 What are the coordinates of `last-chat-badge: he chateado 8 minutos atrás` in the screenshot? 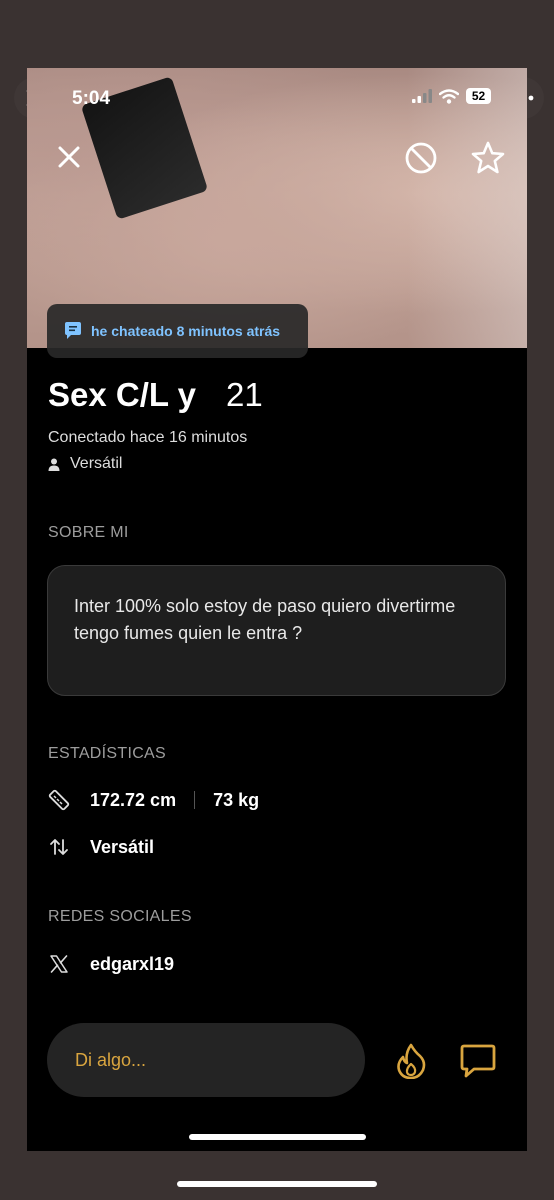 It's located at (177, 331).